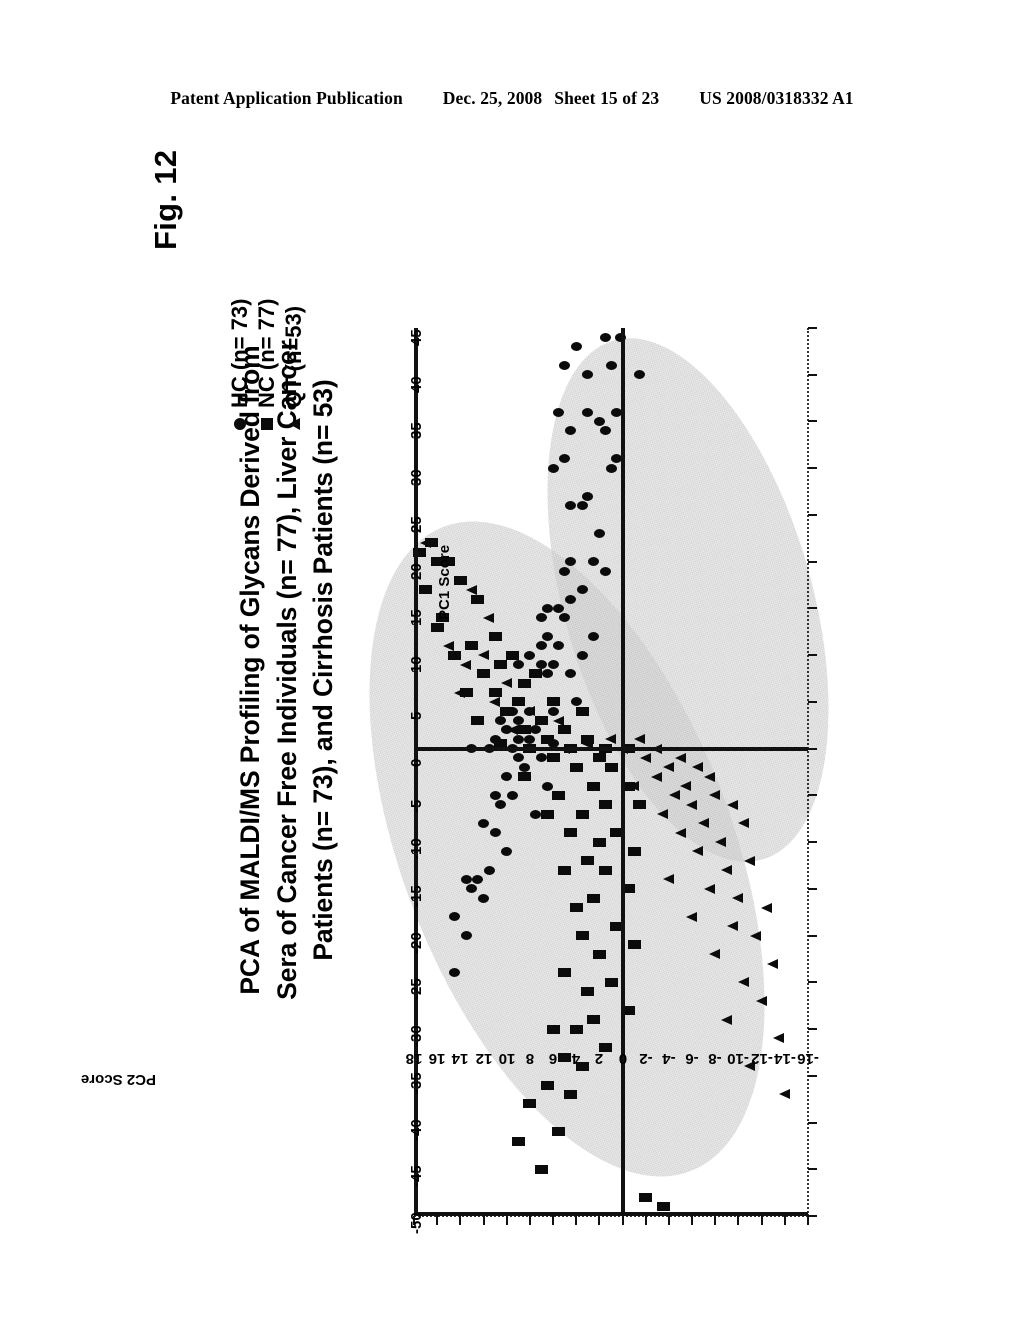 Image resolution: width=1024 pixels, height=1320 pixels. I want to click on x-axis-tick-label: -5, so click(416, 807).